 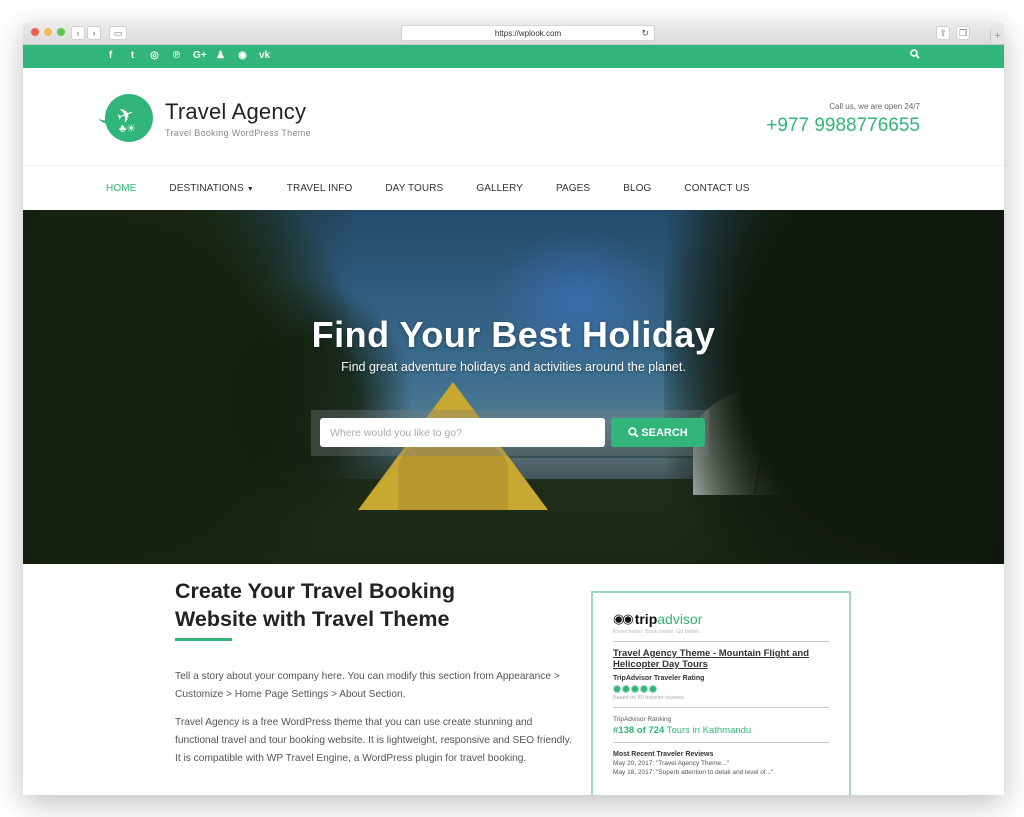 What do you see at coordinates (513, 56) in the screenshot?
I see `top-bar: f t ◎ ℗ G+ ♟ ◉ vk` at bounding box center [513, 56].